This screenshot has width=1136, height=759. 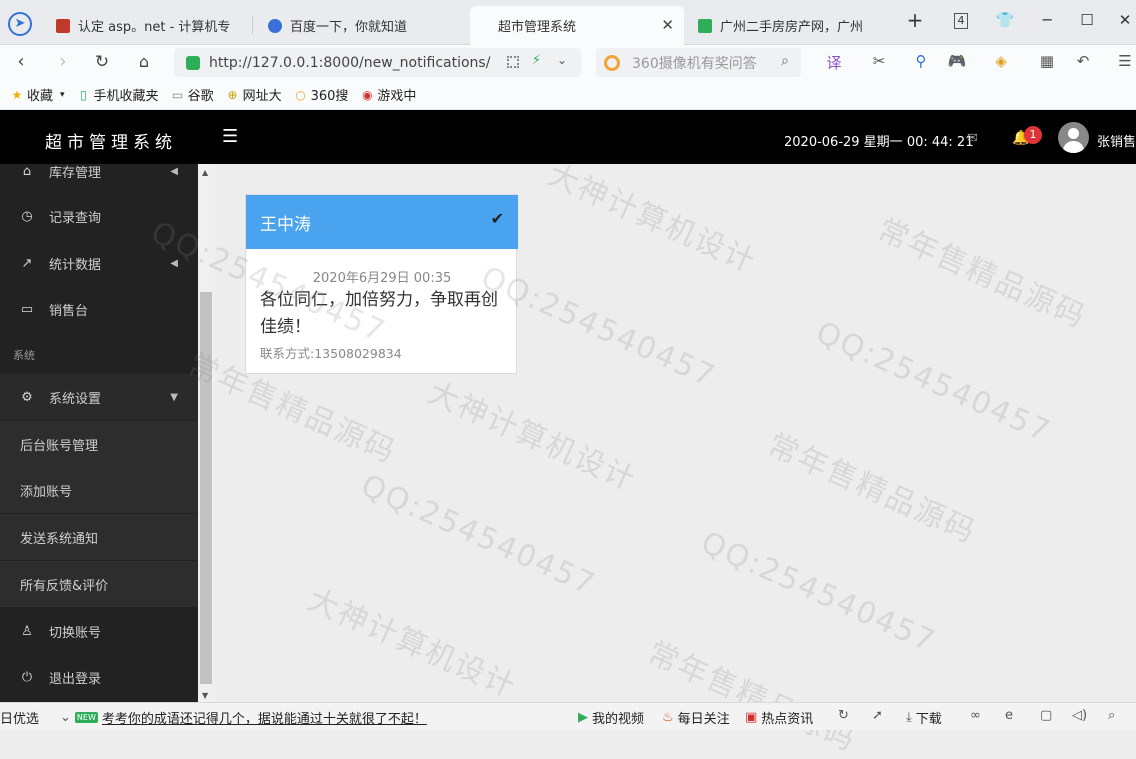 What do you see at coordinates (99, 263) in the screenshot?
I see `sidebar-item-statistics: ↗ 统计数据 ◀` at bounding box center [99, 263].